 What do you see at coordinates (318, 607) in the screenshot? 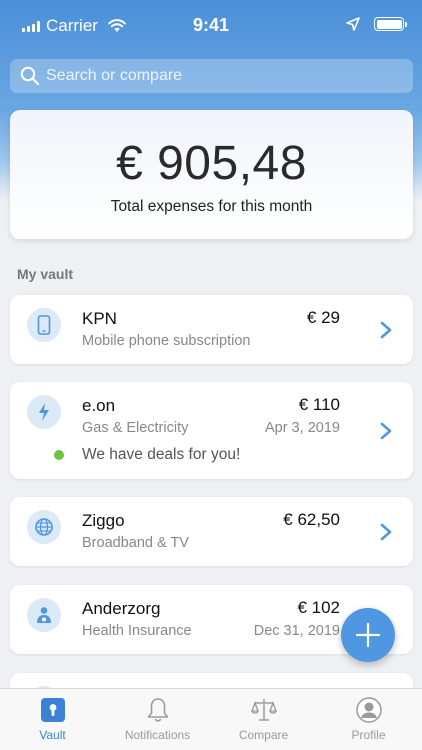
I see `item-amount: € 102` at bounding box center [318, 607].